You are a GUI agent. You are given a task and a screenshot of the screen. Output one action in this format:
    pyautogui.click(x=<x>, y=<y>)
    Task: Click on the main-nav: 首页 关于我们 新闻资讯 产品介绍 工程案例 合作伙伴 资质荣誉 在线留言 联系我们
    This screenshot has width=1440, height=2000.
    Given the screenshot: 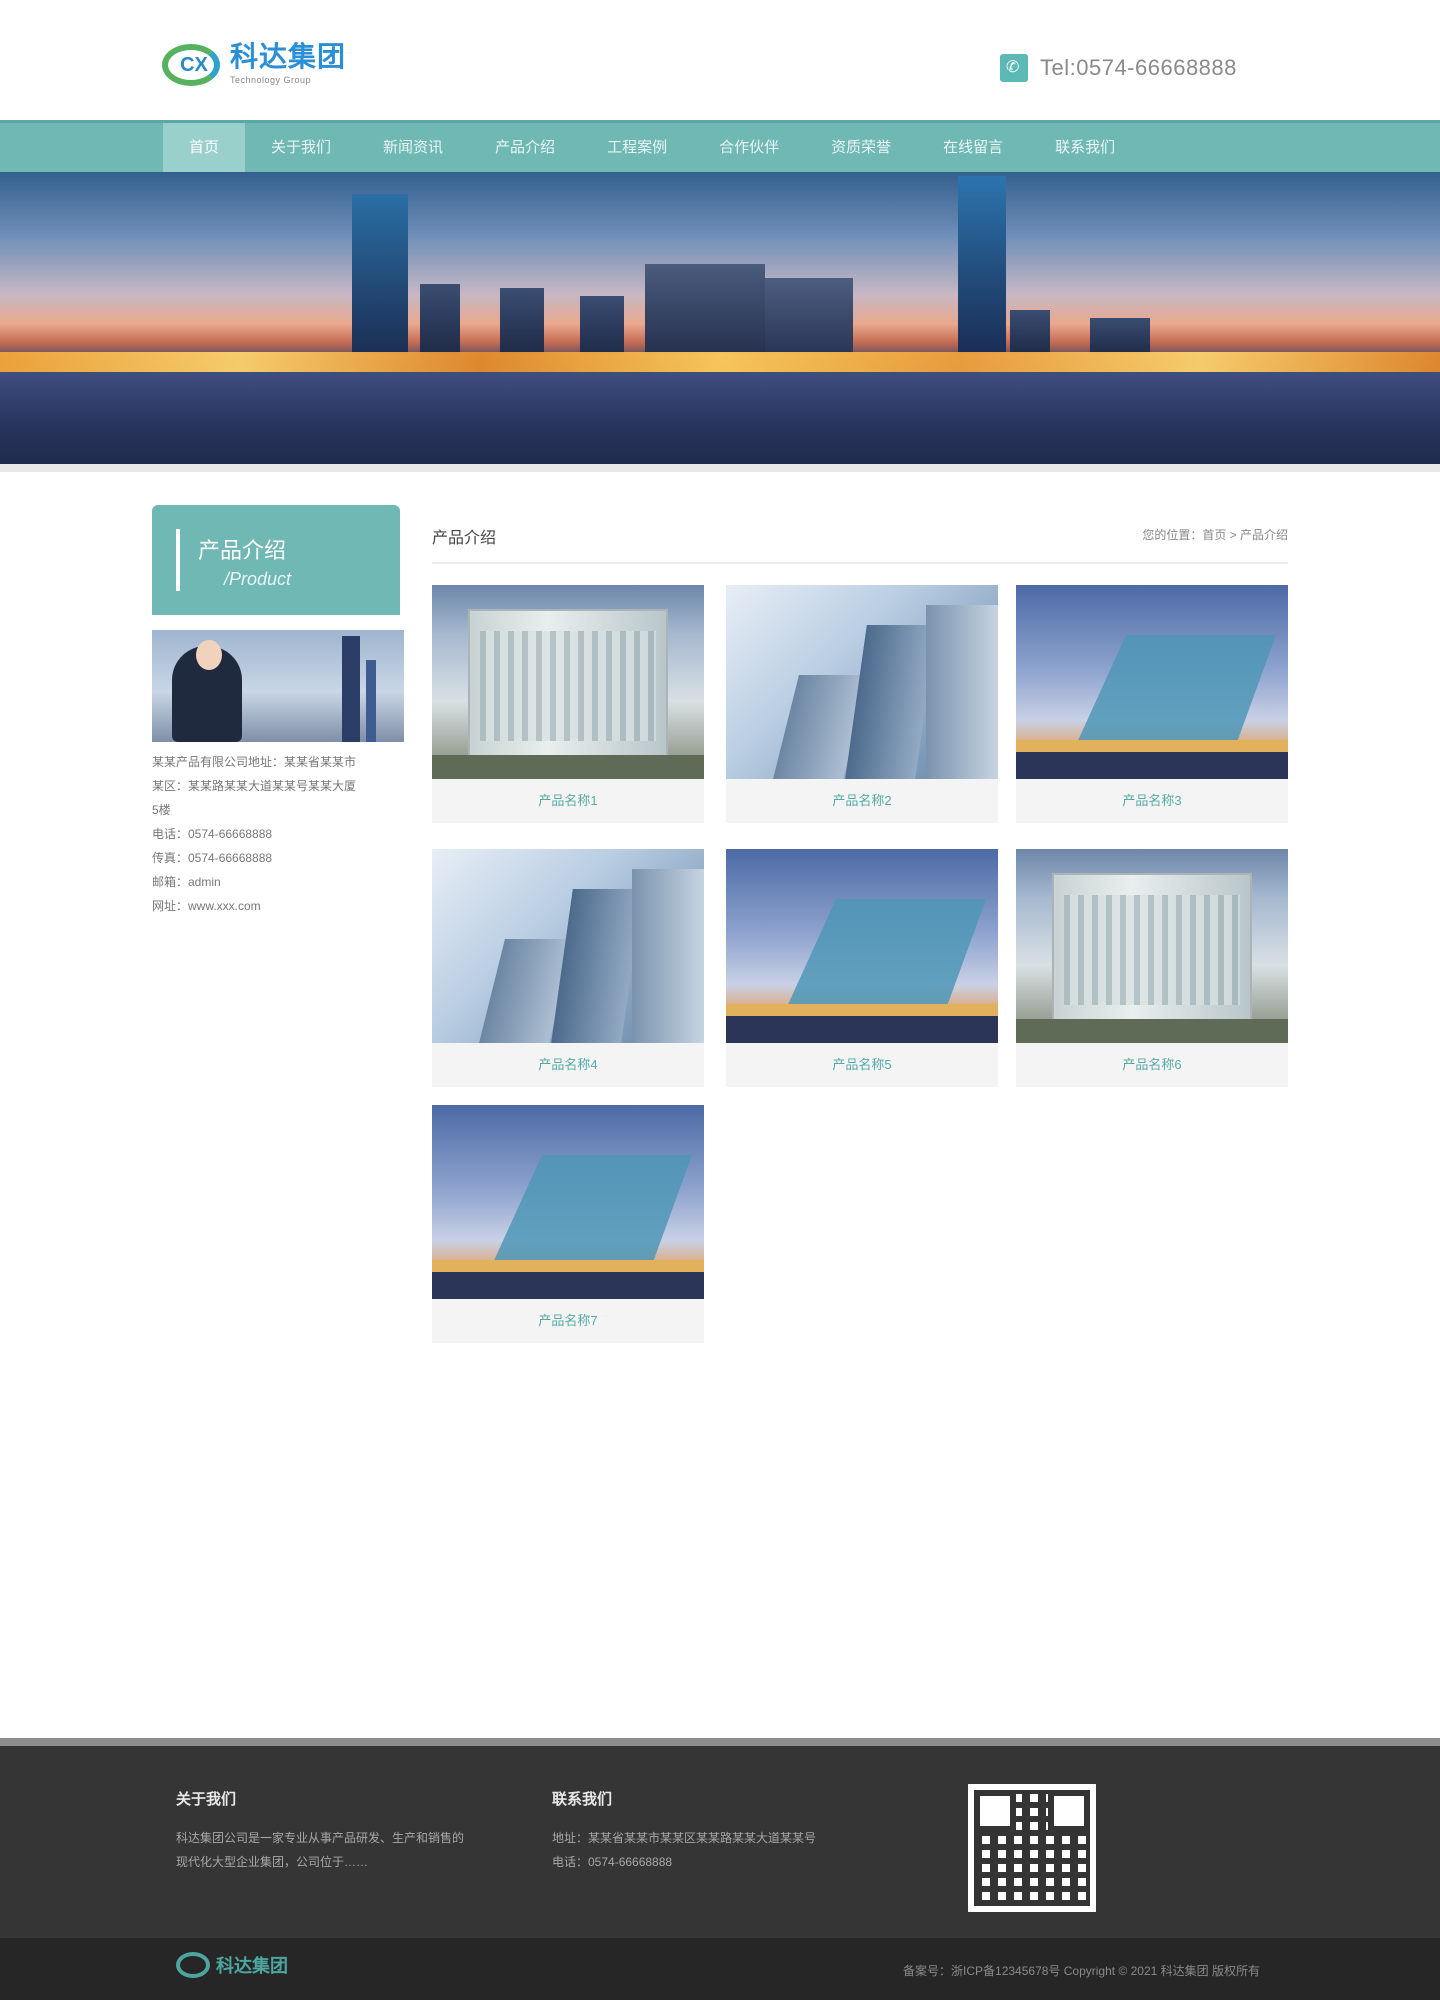 What is the action you would take?
    pyautogui.click(x=720, y=146)
    